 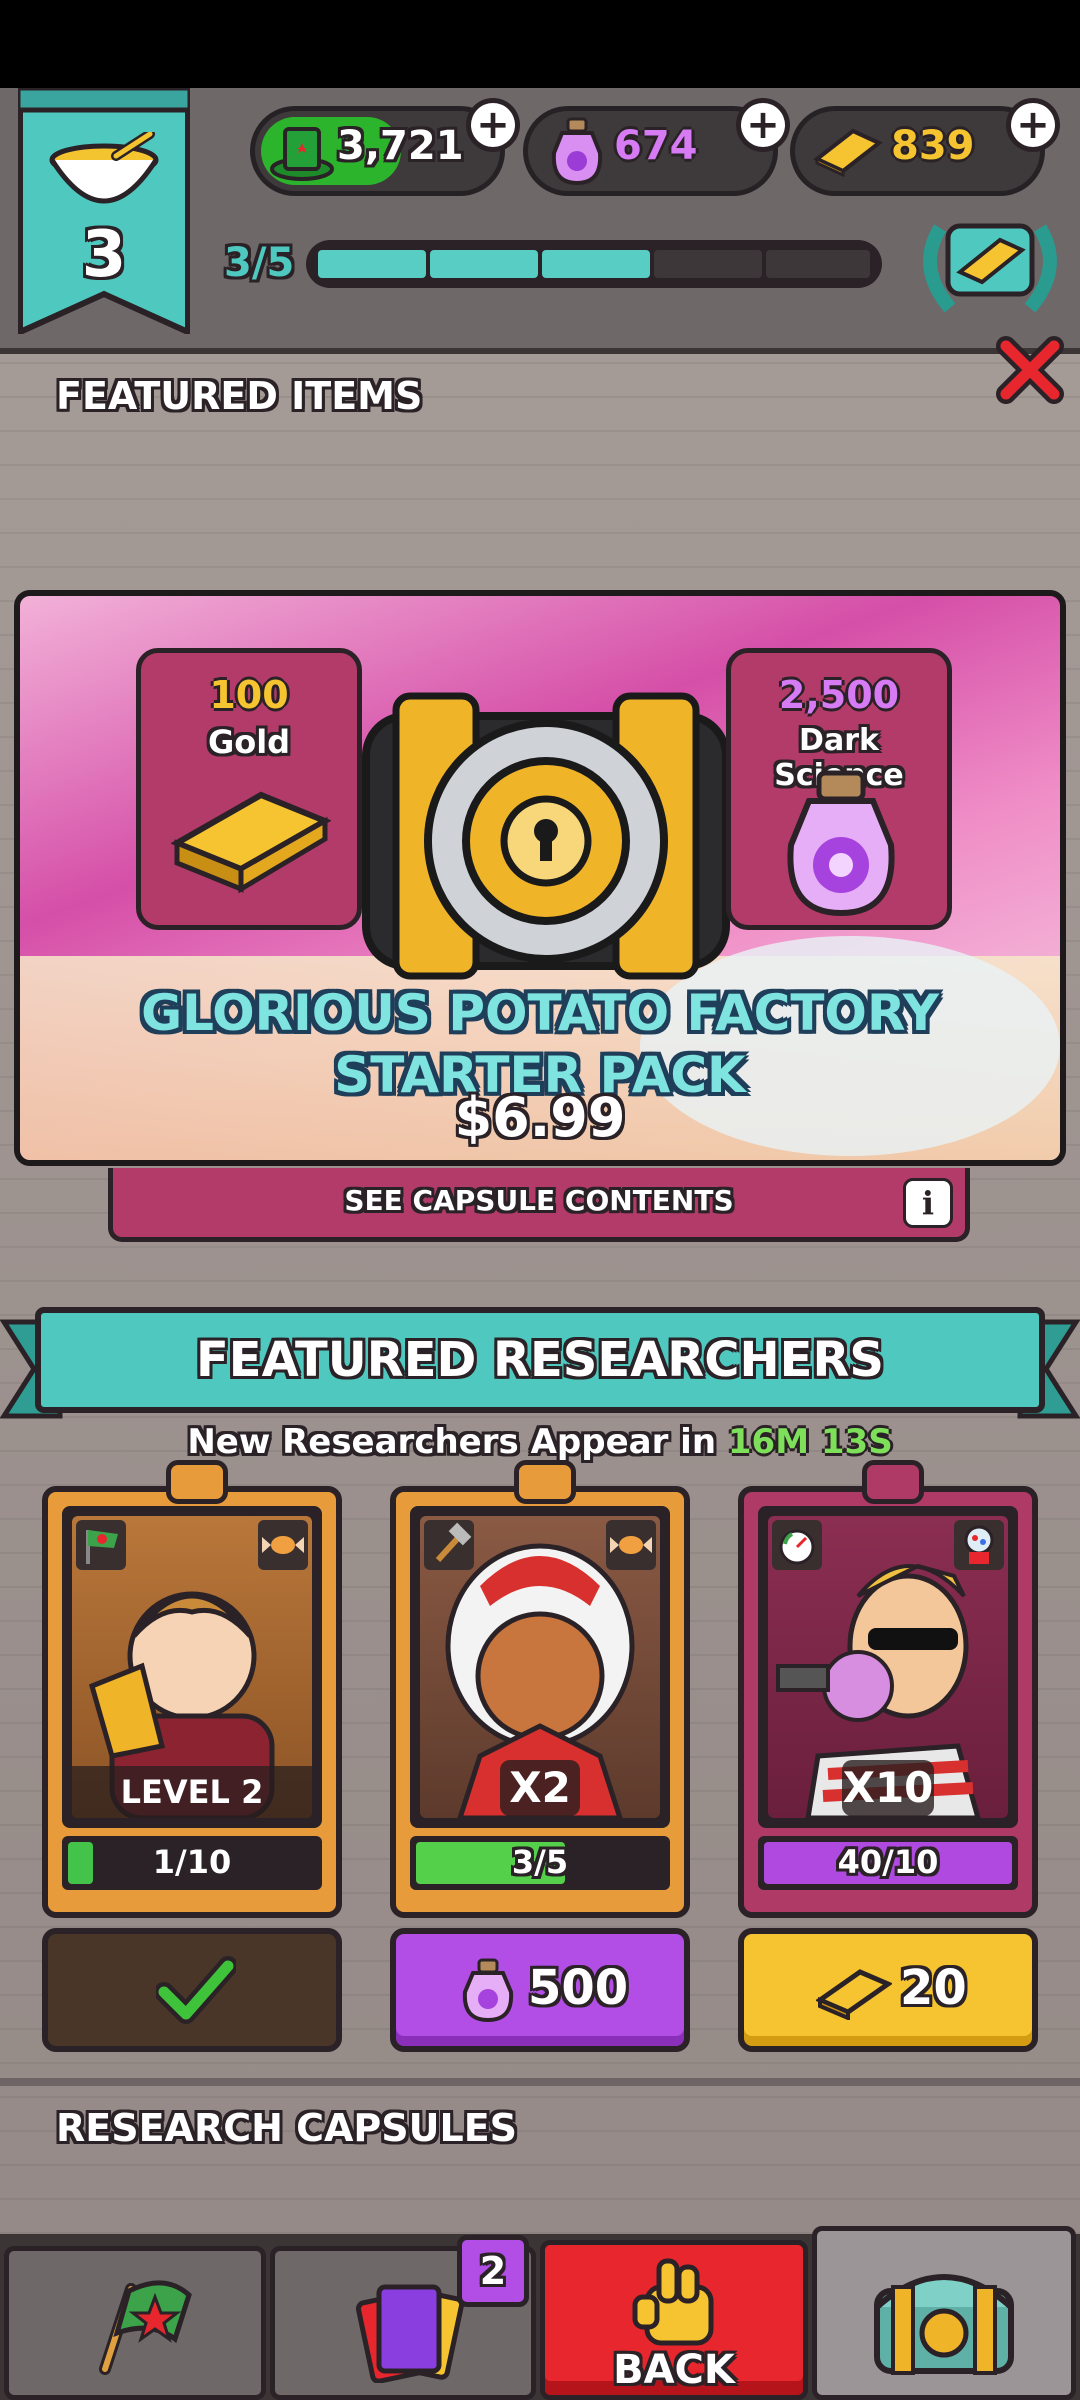 What do you see at coordinates (578, 1988) in the screenshot?
I see `dark-science-price: 500` at bounding box center [578, 1988].